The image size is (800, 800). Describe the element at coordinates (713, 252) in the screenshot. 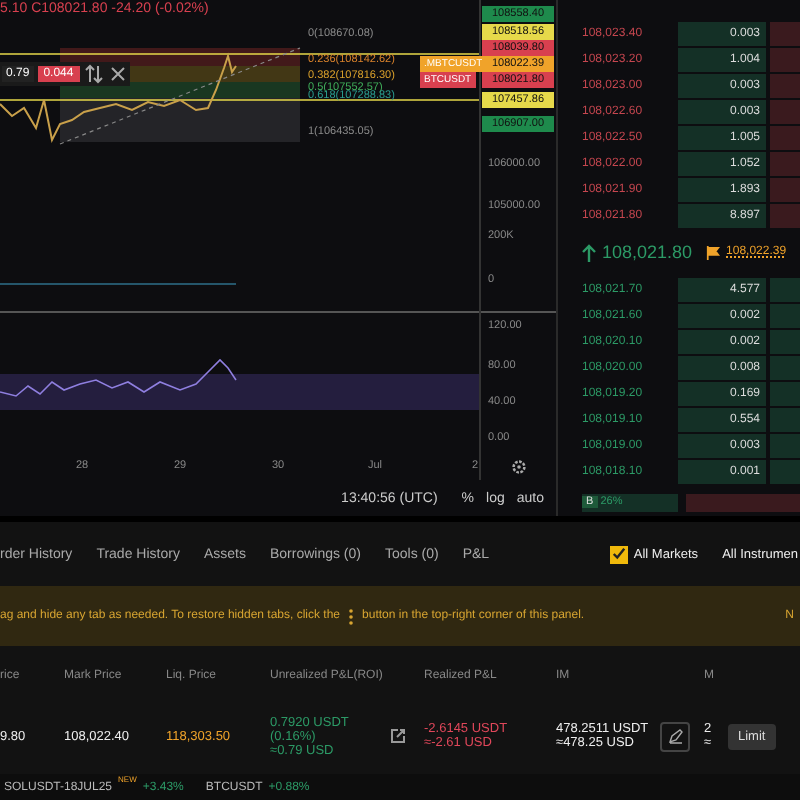

I see `flag-icon` at that location.